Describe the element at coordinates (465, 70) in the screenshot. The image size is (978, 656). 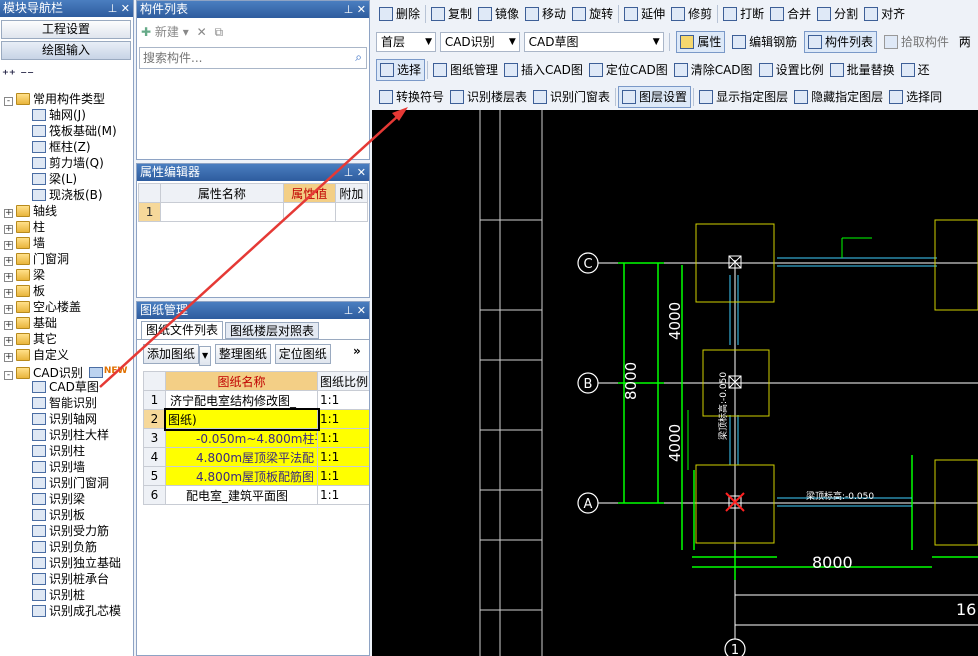
I see `toolbar-button: 图纸管理` at that location.